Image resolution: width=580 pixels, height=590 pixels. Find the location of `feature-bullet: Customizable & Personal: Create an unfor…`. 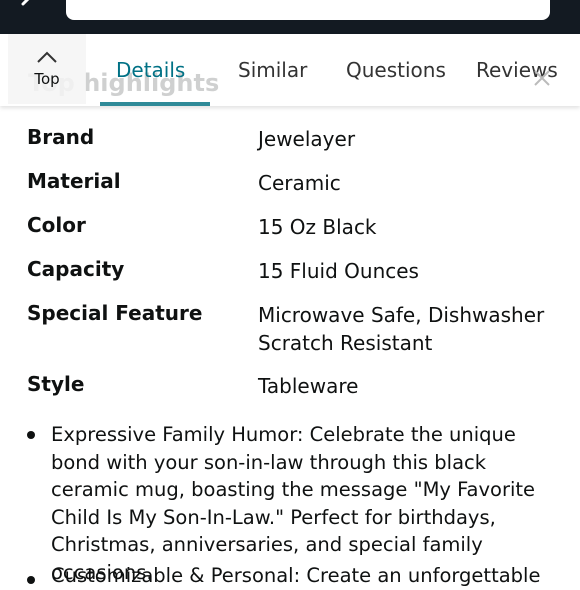

feature-bullet: Customizable & Personal: Create an unfor… is located at coordinates (296, 575).